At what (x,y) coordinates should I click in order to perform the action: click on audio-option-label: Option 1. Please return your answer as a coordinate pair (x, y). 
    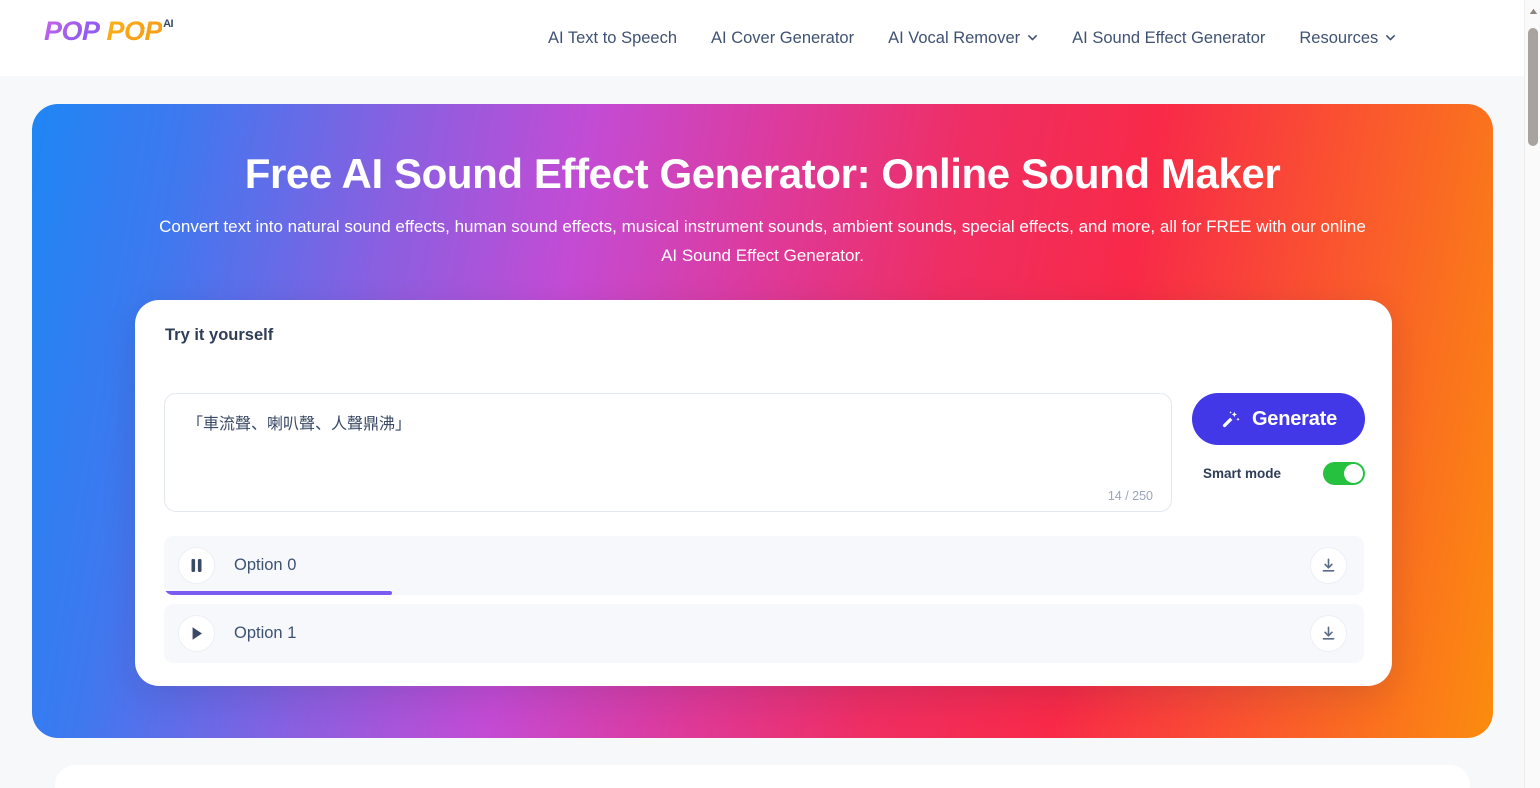
    Looking at the image, I should click on (265, 633).